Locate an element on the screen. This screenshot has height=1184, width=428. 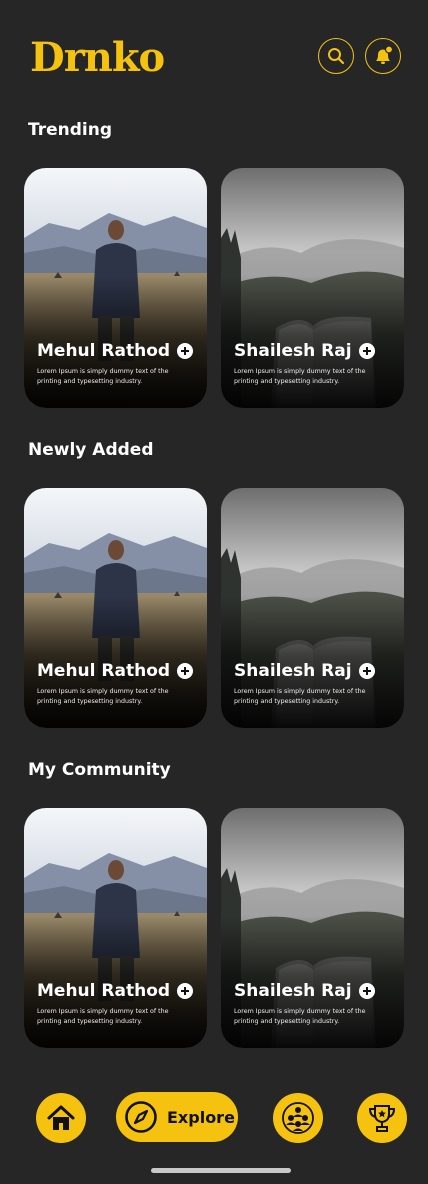
nav-community-button is located at coordinates (298, 1118).